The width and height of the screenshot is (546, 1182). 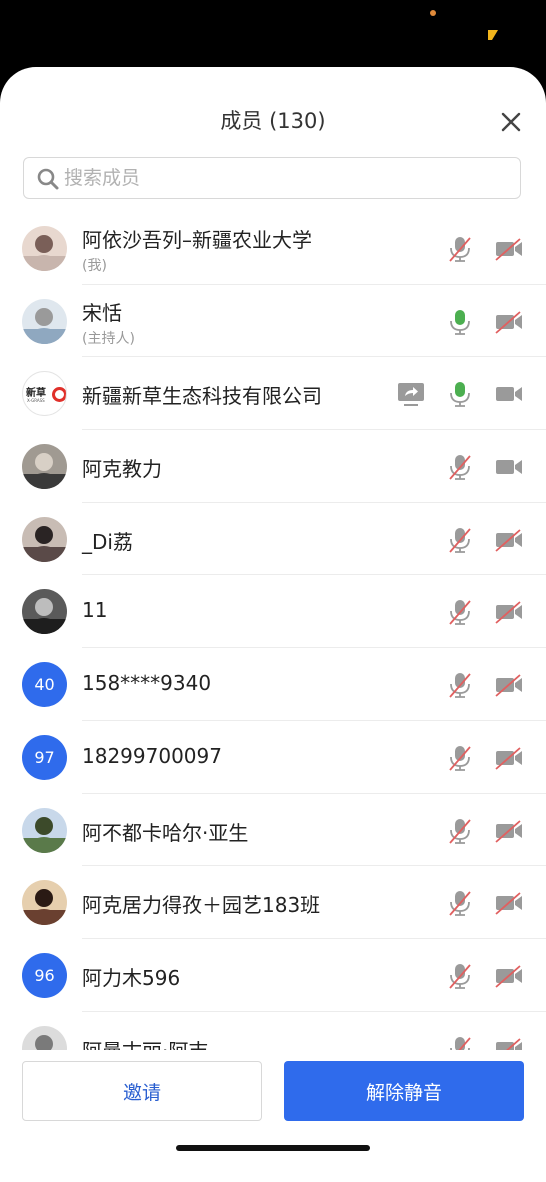 What do you see at coordinates (48, 179) in the screenshot?
I see `search-icon` at bounding box center [48, 179].